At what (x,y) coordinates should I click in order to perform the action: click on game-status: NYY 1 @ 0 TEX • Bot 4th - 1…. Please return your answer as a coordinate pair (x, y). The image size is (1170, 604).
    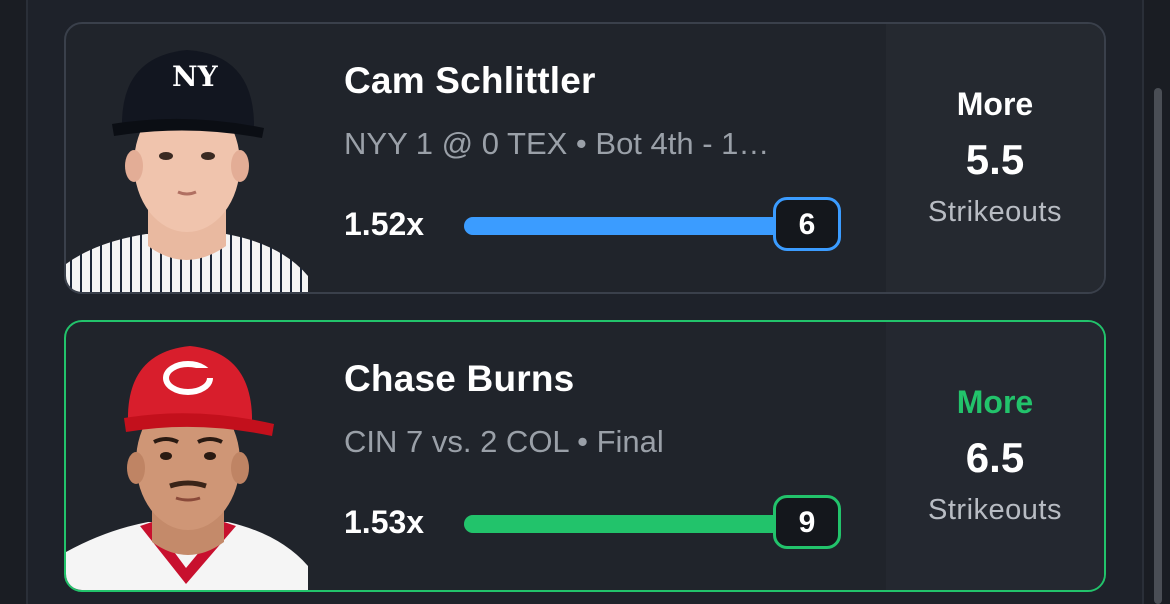
    Looking at the image, I should click on (557, 143).